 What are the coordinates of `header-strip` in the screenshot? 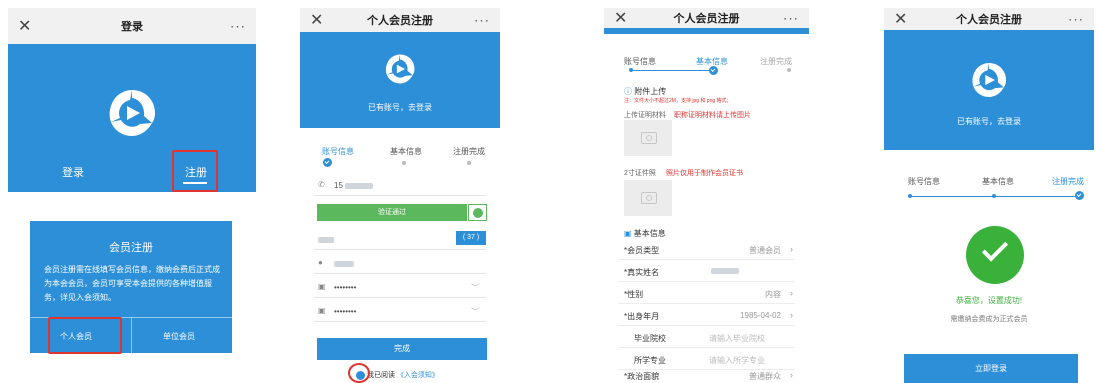 It's located at (706, 31).